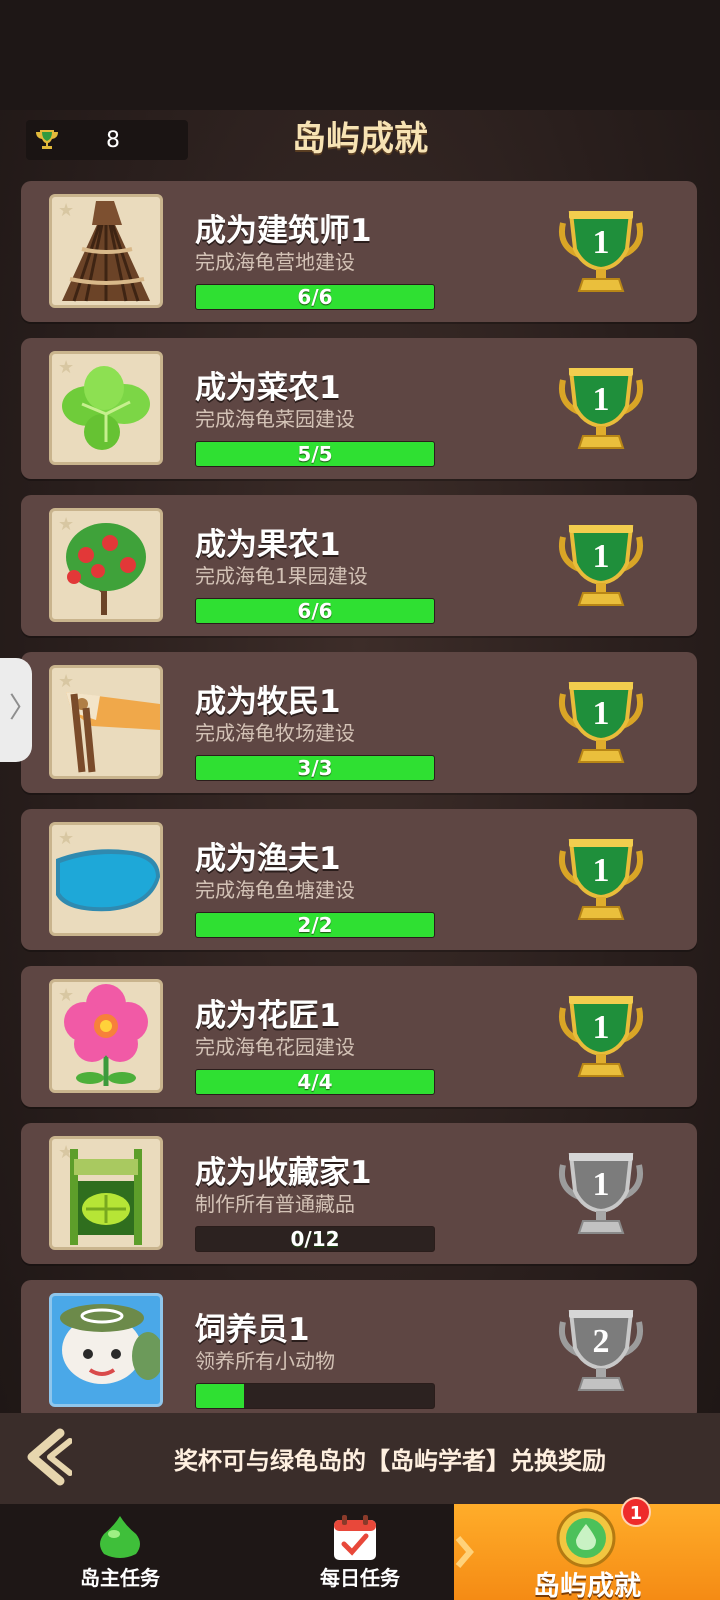  I want to click on achievement-title: 成为渔夫1, so click(268, 859).